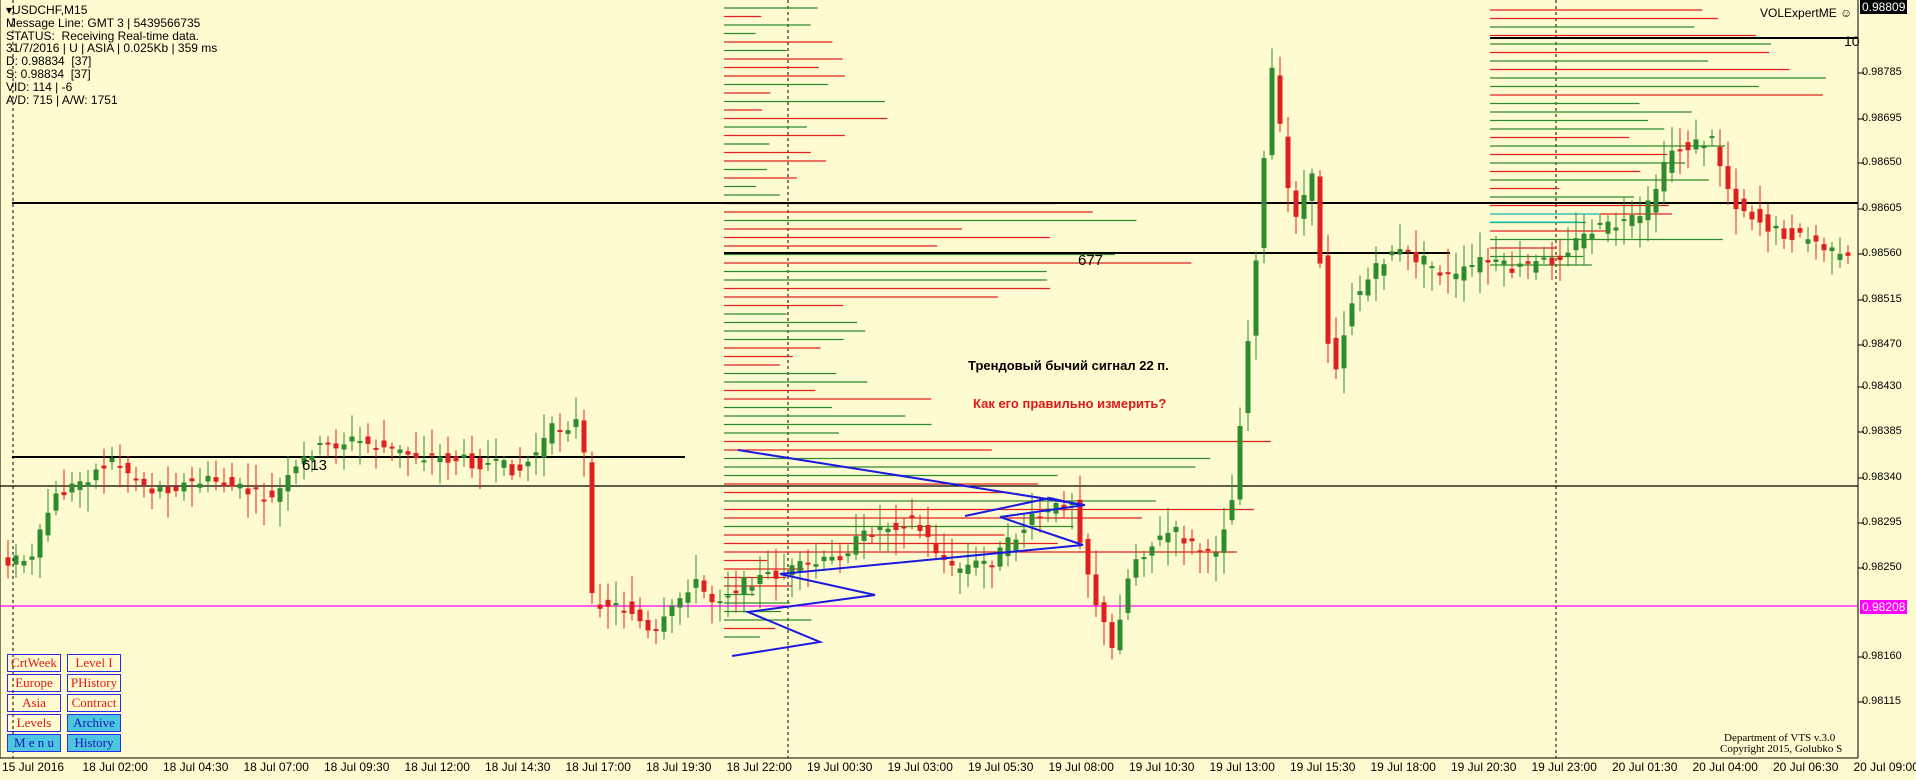 The image size is (1916, 780). Describe the element at coordinates (1081, 767) in the screenshot. I see `time-tick-label: 19 Jul 08:00` at that location.